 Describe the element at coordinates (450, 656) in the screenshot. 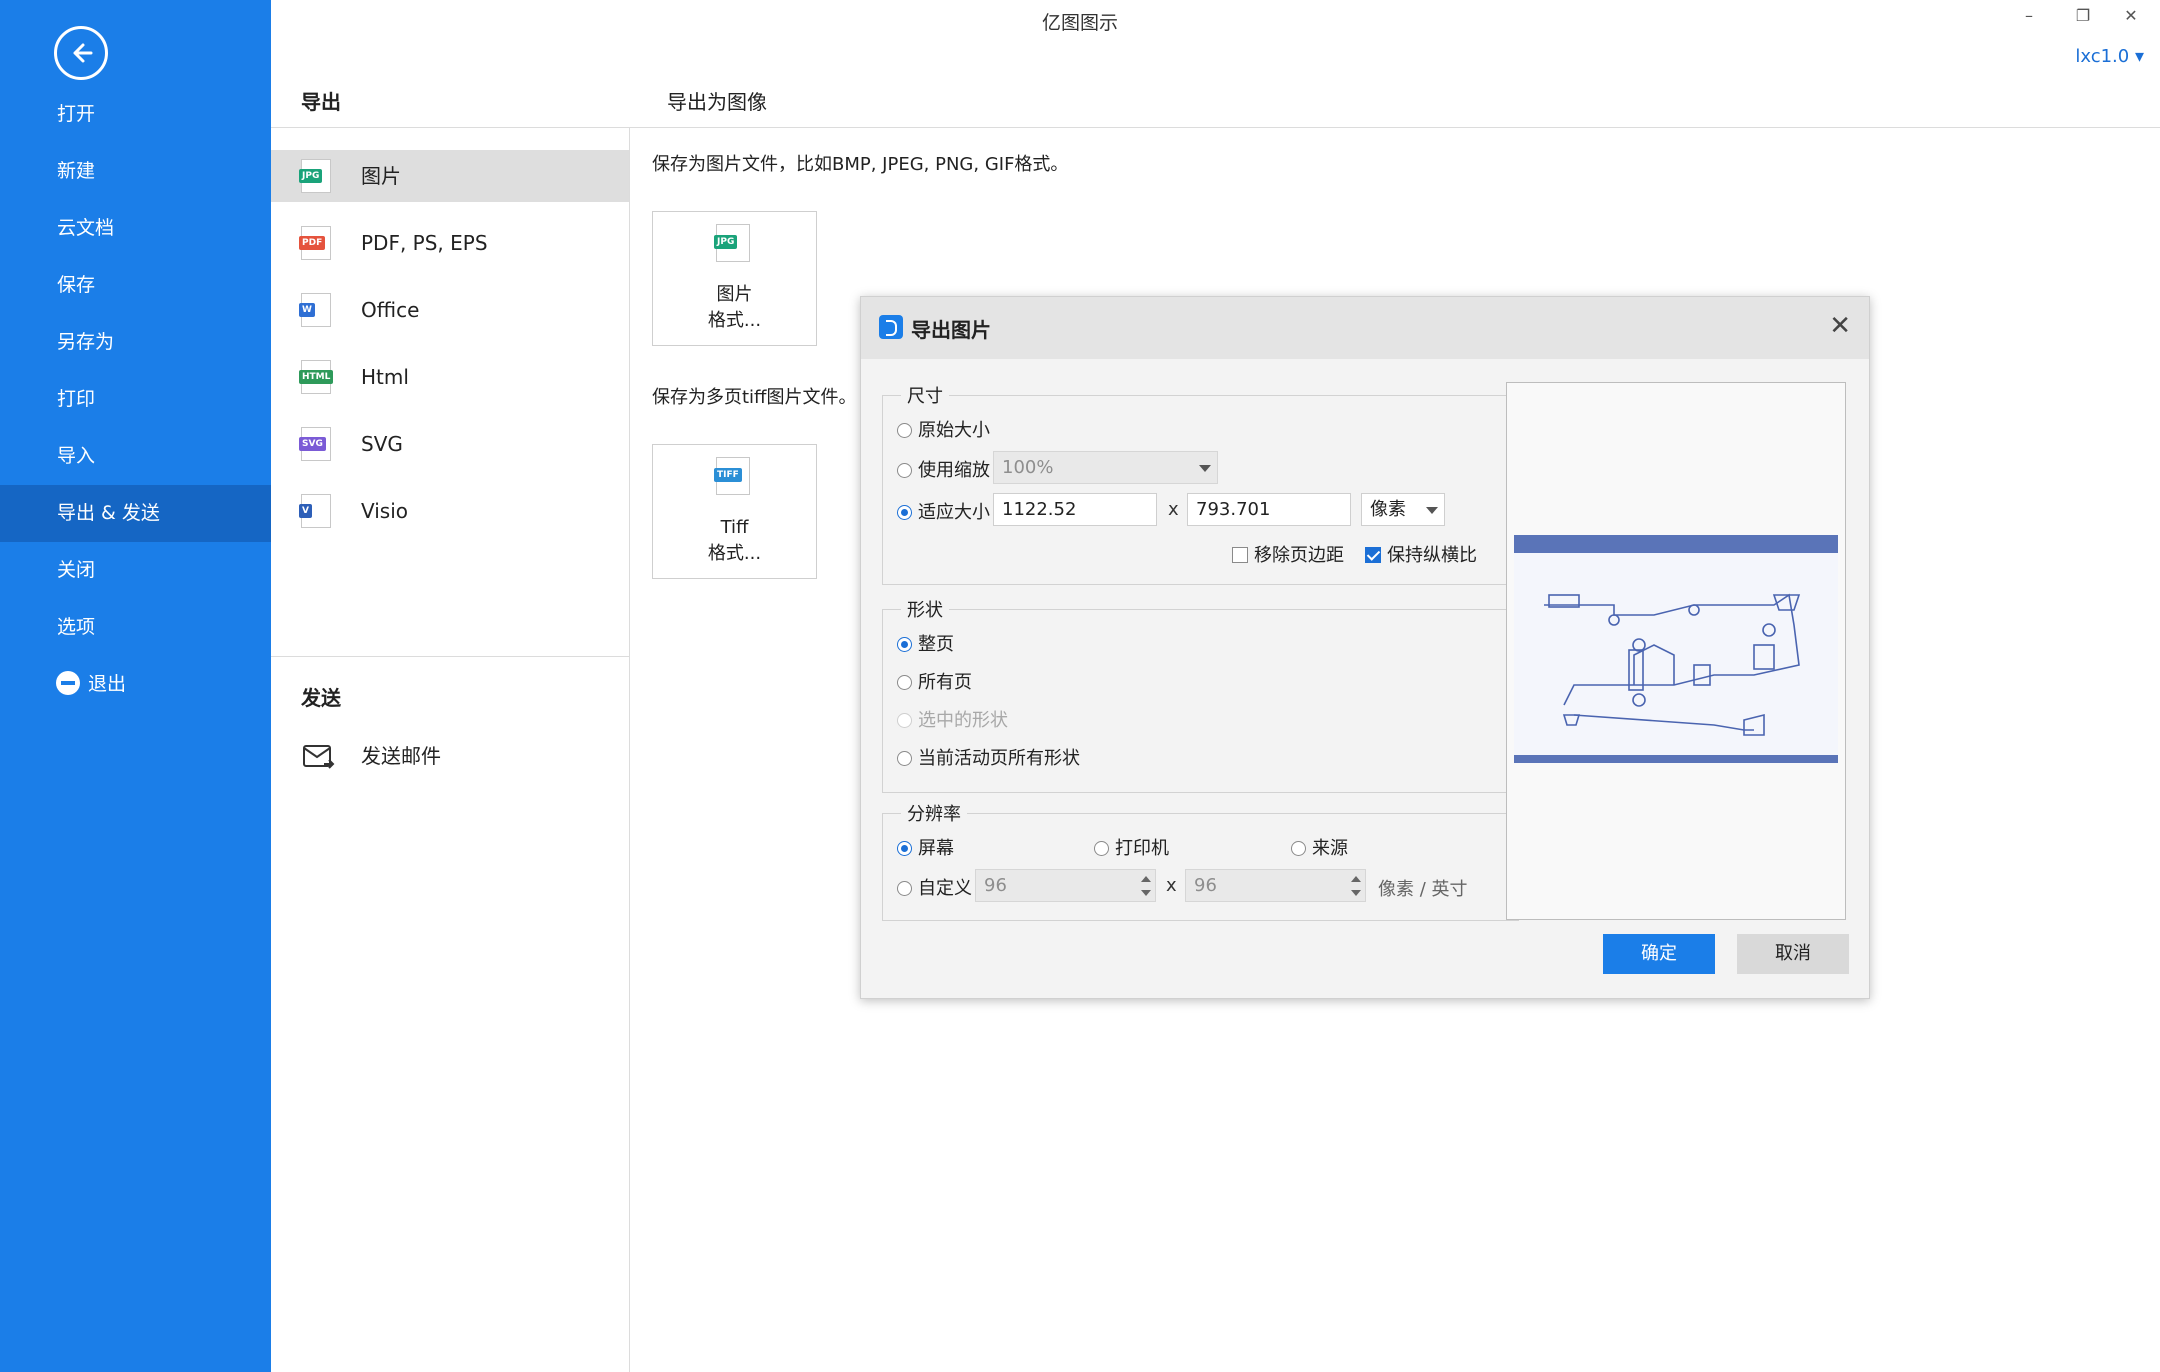

I see `section-divider` at that location.